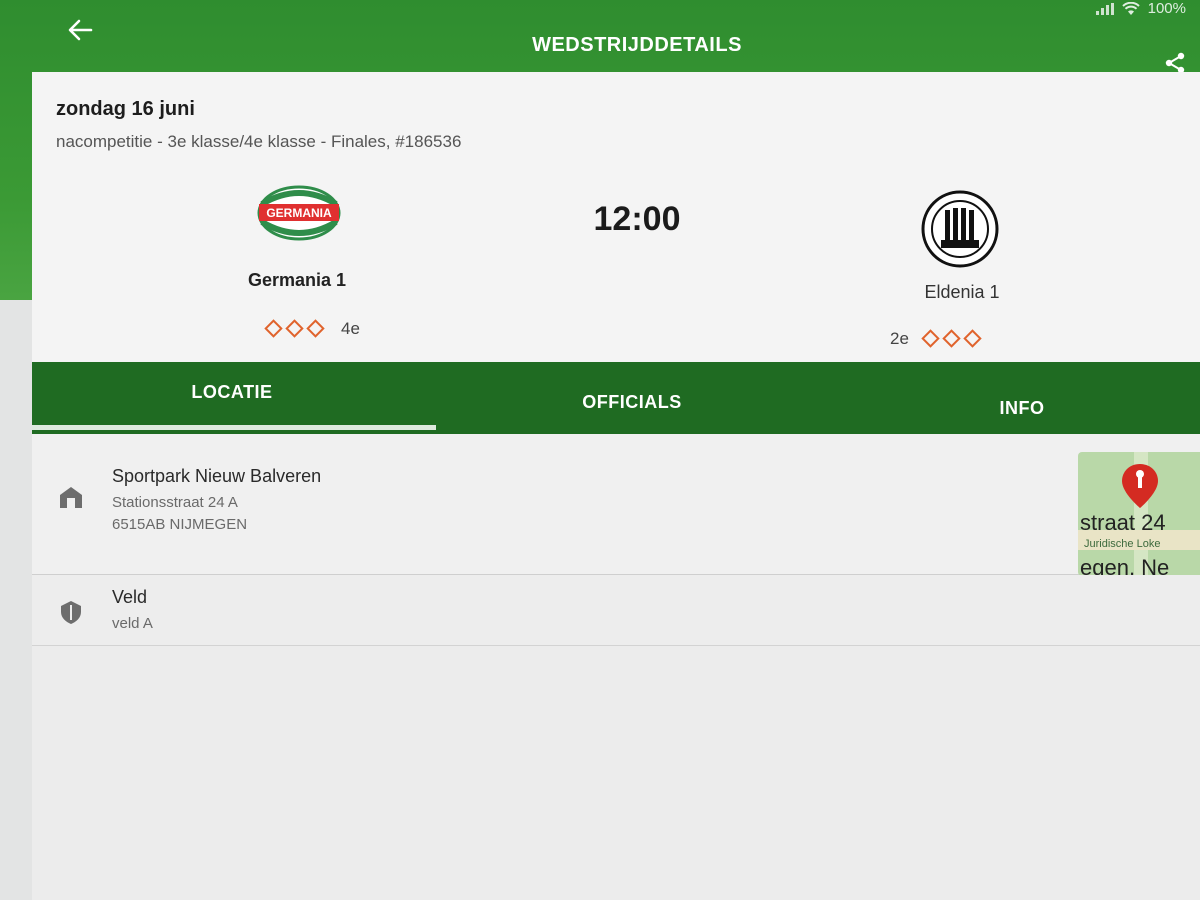 The image size is (1200, 900). I want to click on venue-street: Stationsstraat 24 A, so click(175, 502).